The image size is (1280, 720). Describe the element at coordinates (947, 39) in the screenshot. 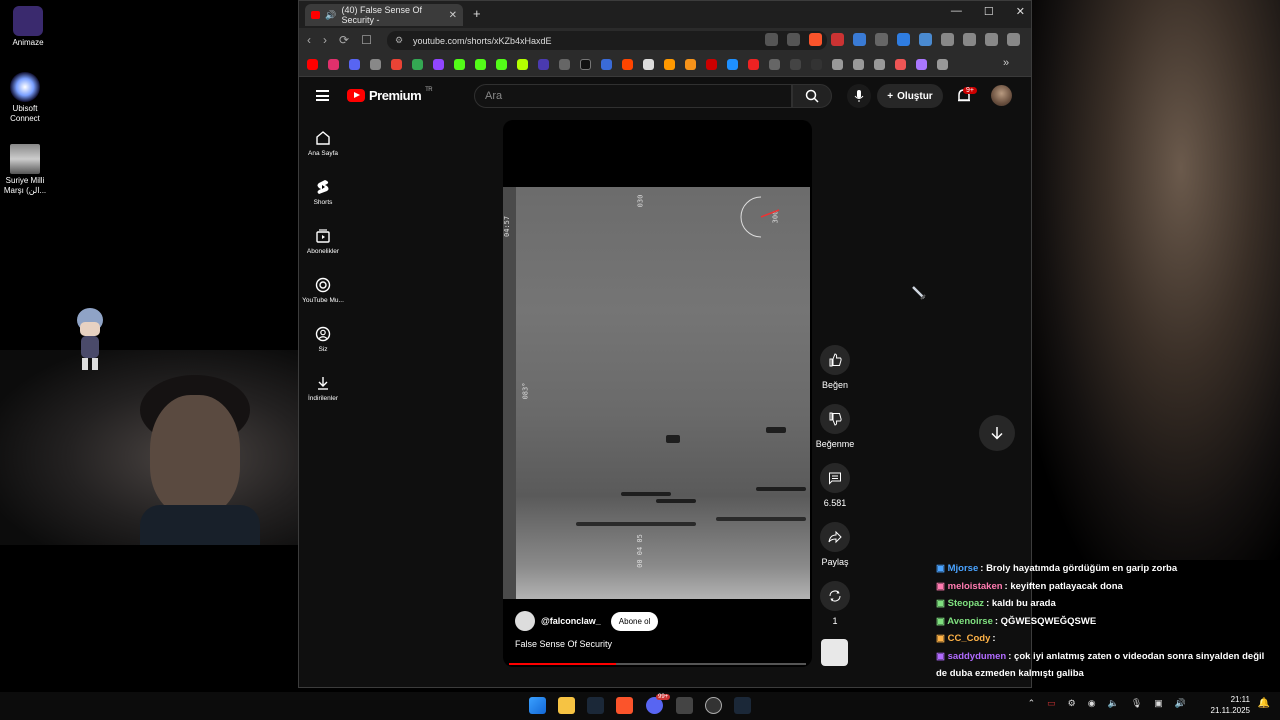

I see `extensions-puzzle-icon` at that location.